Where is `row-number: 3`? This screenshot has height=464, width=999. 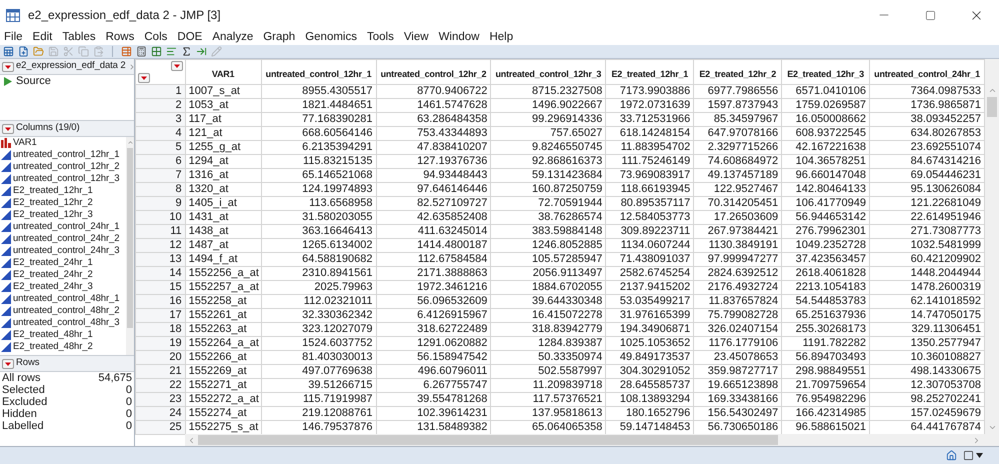
row-number: 3 is located at coordinates (161, 119).